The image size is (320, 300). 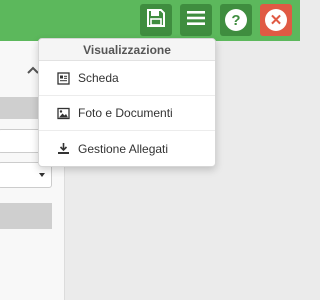 I want to click on help-button: ?, so click(x=236, y=20).